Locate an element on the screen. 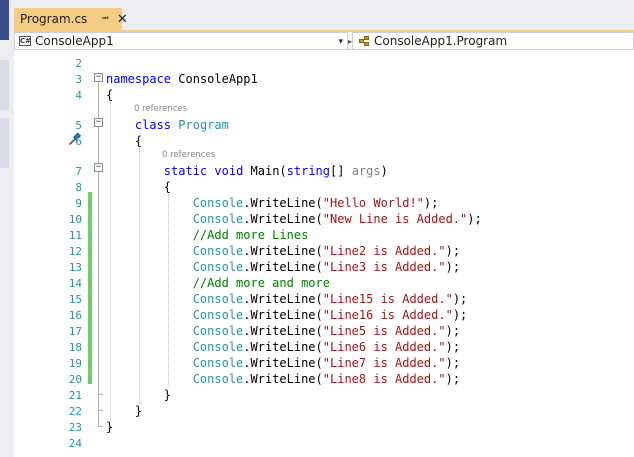  code-line: Console.WriteLine("Line7 is Added."); is located at coordinates (283, 363).